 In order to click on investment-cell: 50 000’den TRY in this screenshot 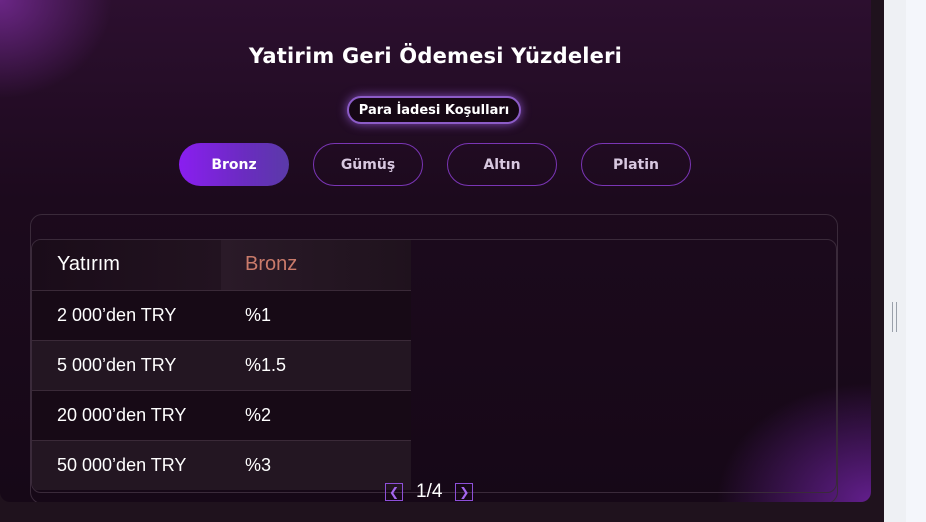, I will do `click(126, 464)`.